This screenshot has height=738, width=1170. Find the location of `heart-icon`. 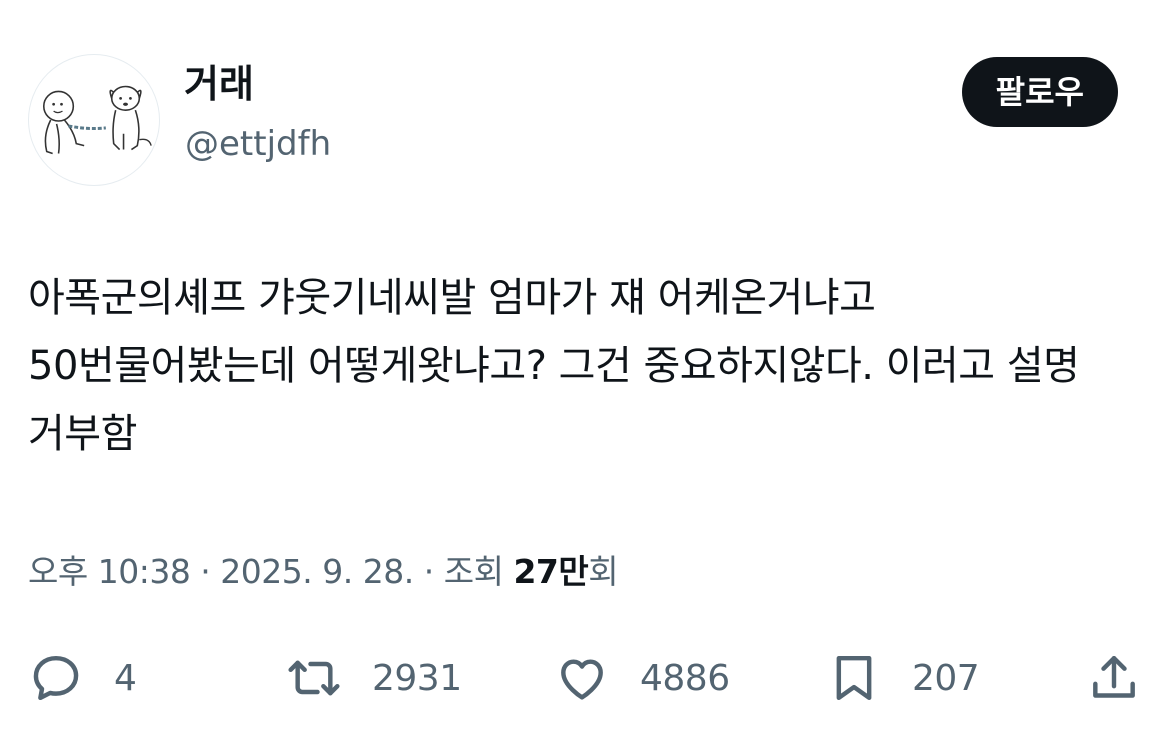

heart-icon is located at coordinates (582, 679).